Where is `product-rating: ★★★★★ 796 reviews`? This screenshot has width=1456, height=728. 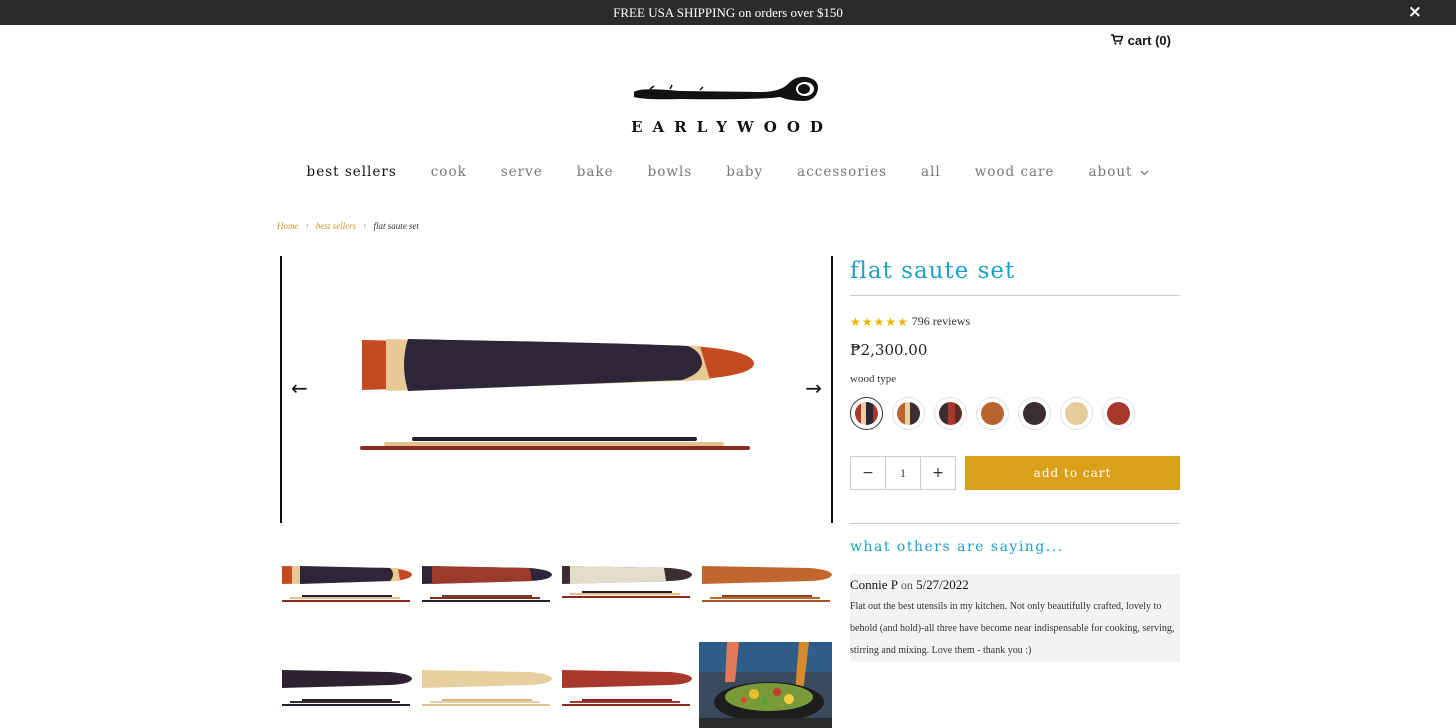
product-rating: ★★★★★ 796 reviews is located at coordinates (910, 321).